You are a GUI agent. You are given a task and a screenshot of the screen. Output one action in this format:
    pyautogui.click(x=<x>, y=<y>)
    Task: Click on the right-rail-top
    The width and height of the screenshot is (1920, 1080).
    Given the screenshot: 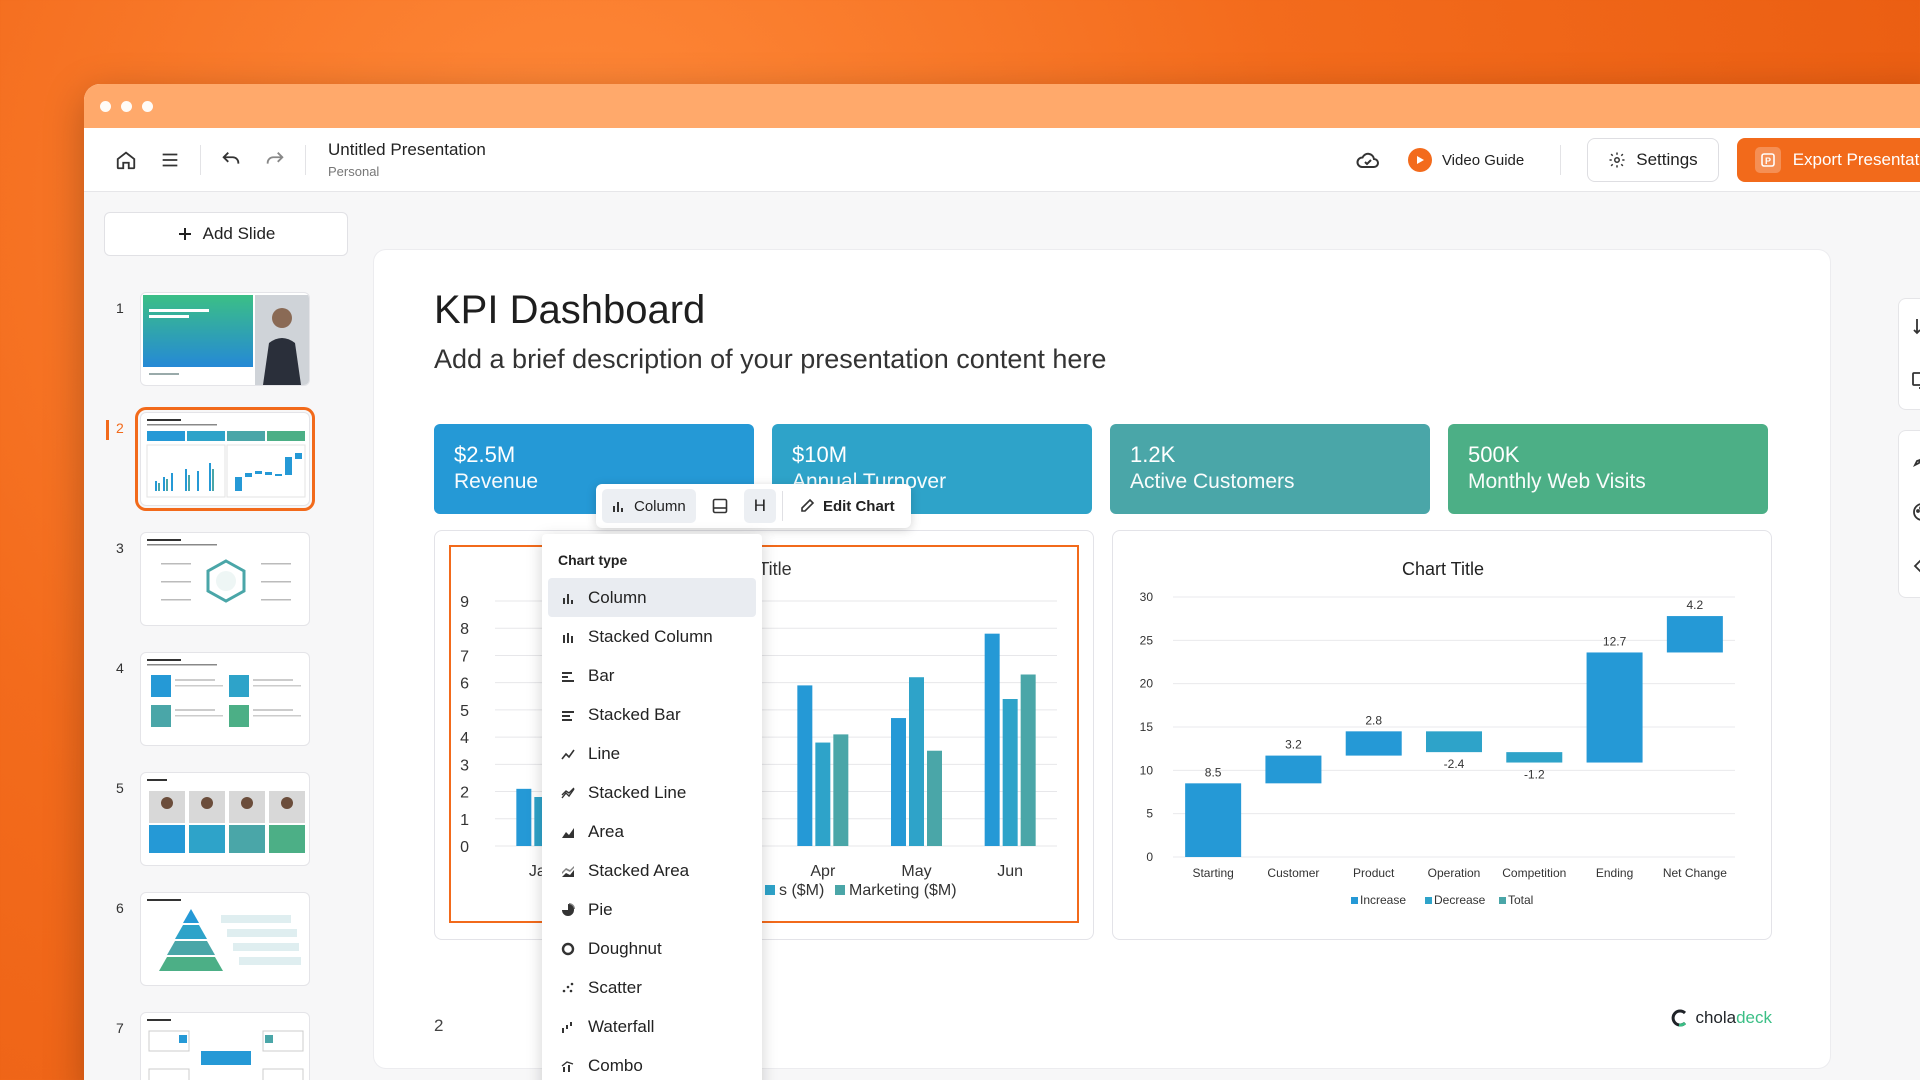 What is the action you would take?
    pyautogui.click(x=1909, y=354)
    